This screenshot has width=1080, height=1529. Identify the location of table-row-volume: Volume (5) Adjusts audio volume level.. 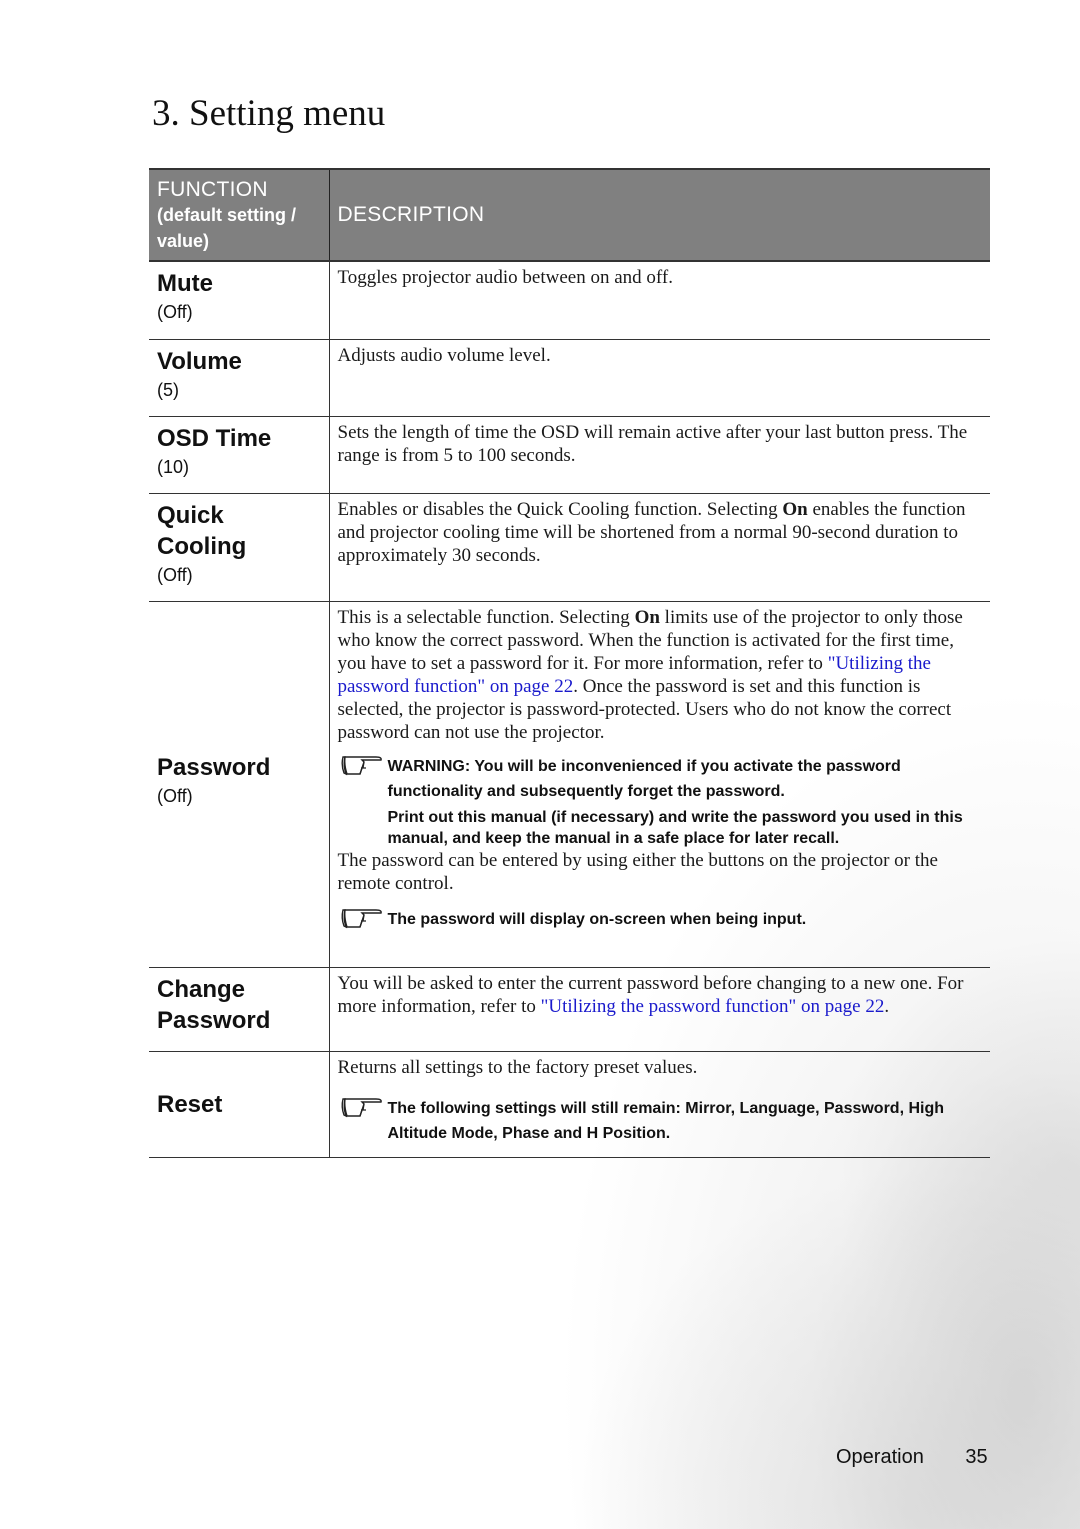
(569, 378).